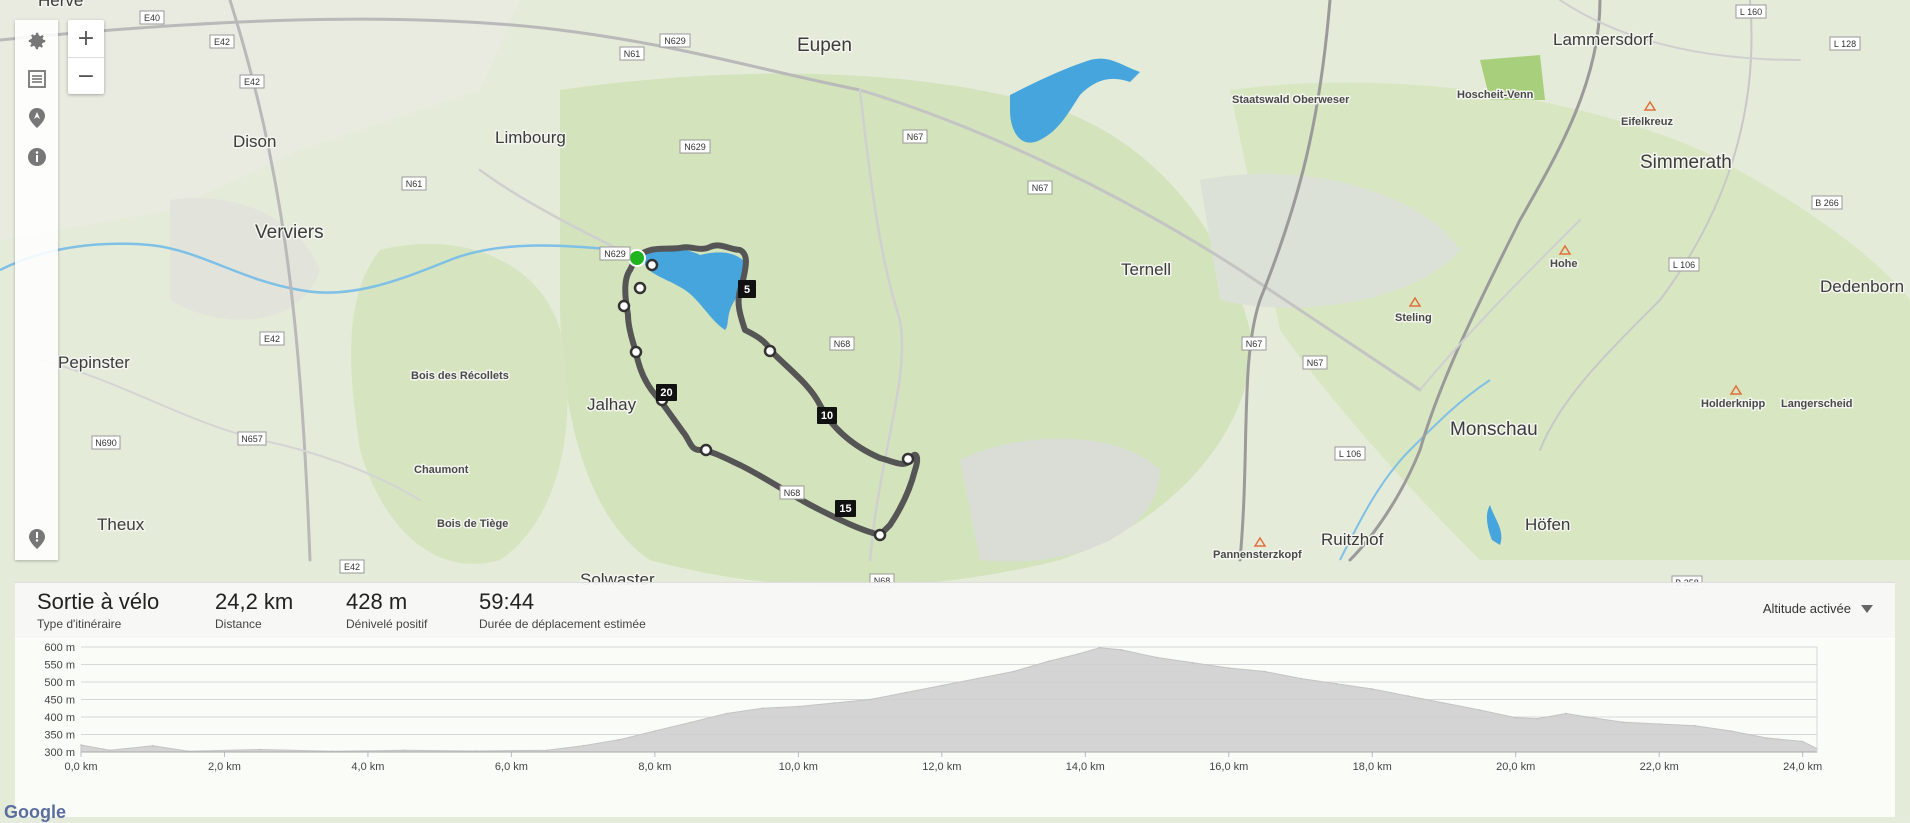 The image size is (1910, 823). Describe the element at coordinates (472, 524) in the screenshot. I see `place-label: Bois de Tiège` at that location.